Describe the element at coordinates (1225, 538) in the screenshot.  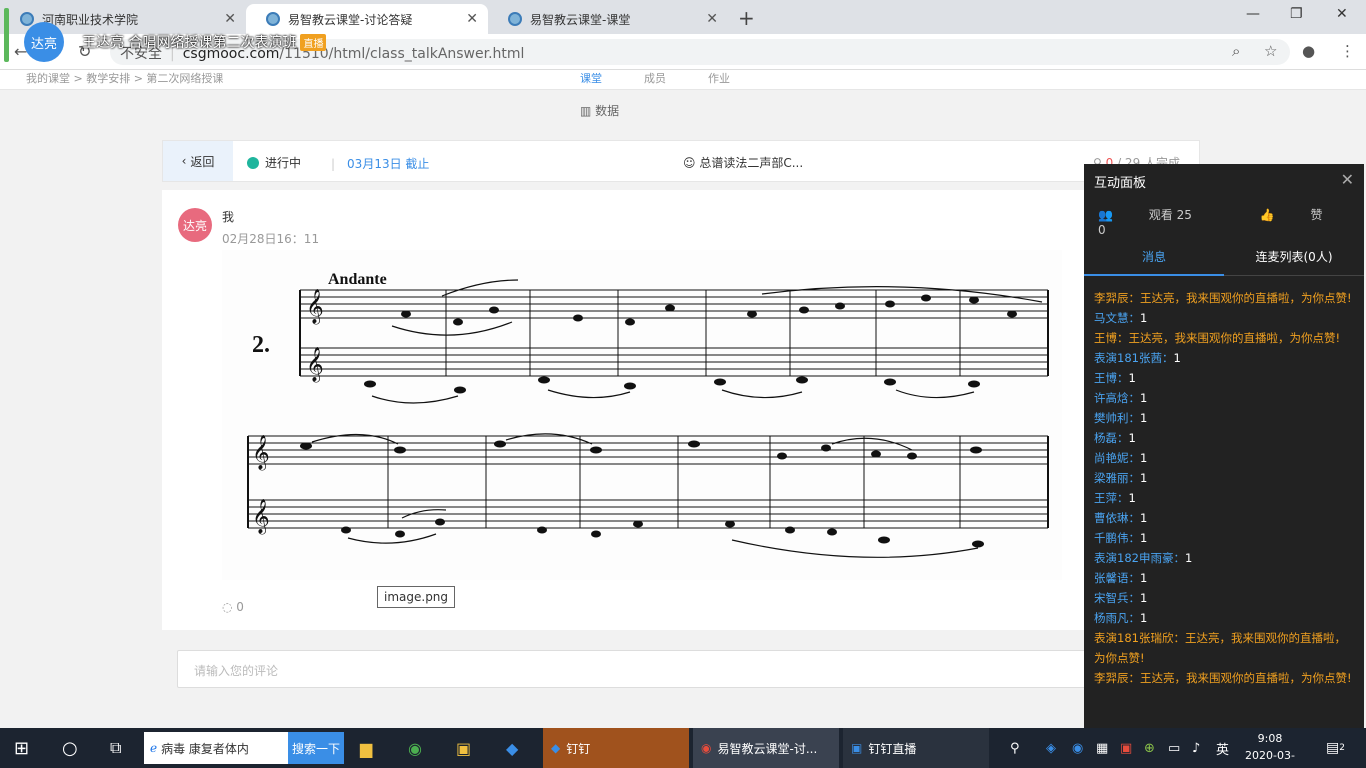
I see `message-item: 千鹏伟：1` at that location.